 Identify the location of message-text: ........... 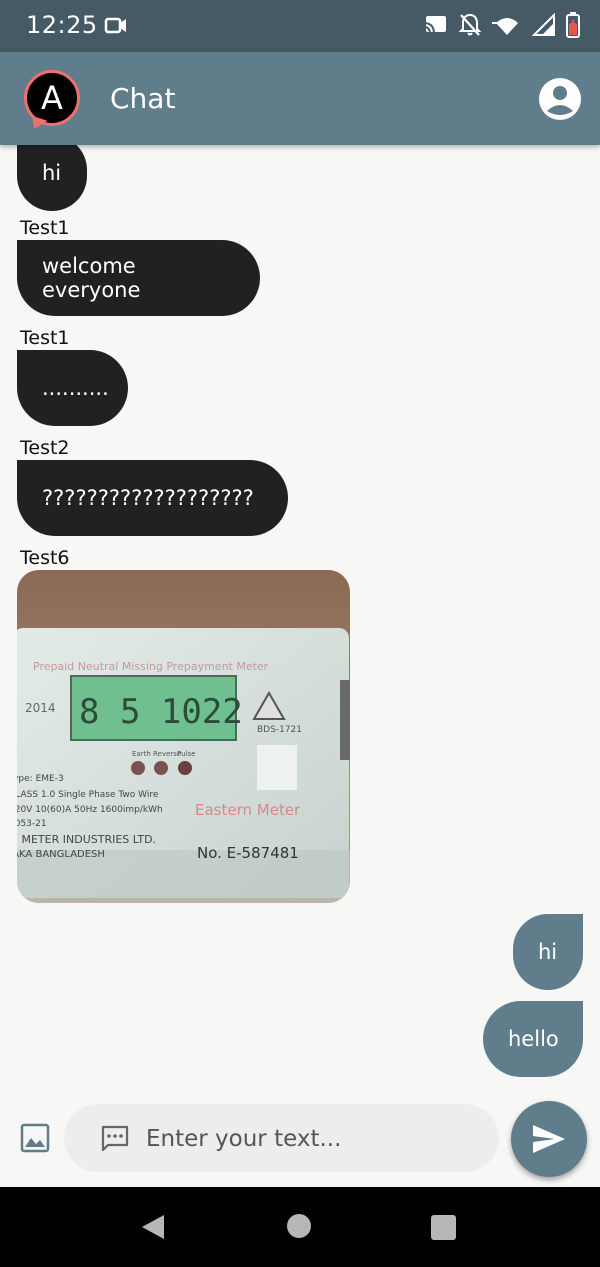
(75, 388).